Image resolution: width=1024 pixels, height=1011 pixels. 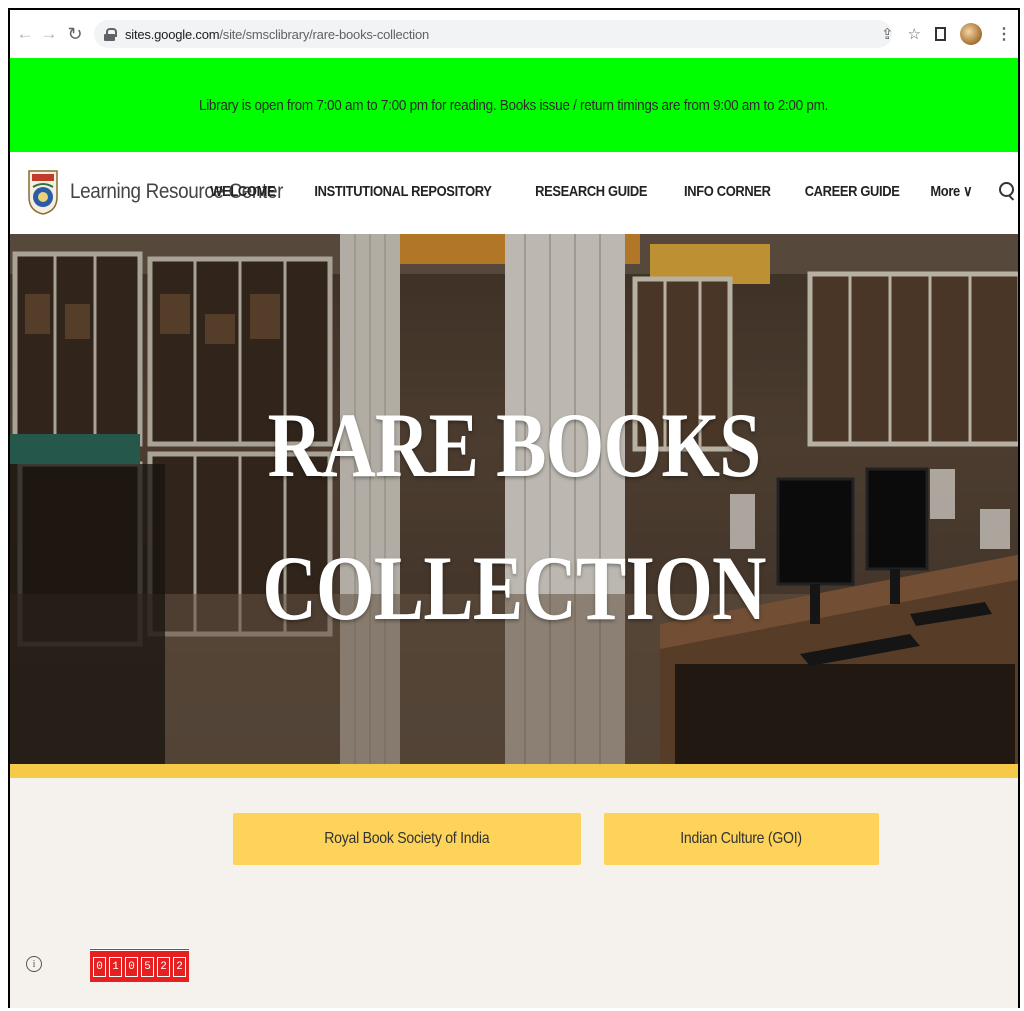 I want to click on lock-icon, so click(x=110, y=34).